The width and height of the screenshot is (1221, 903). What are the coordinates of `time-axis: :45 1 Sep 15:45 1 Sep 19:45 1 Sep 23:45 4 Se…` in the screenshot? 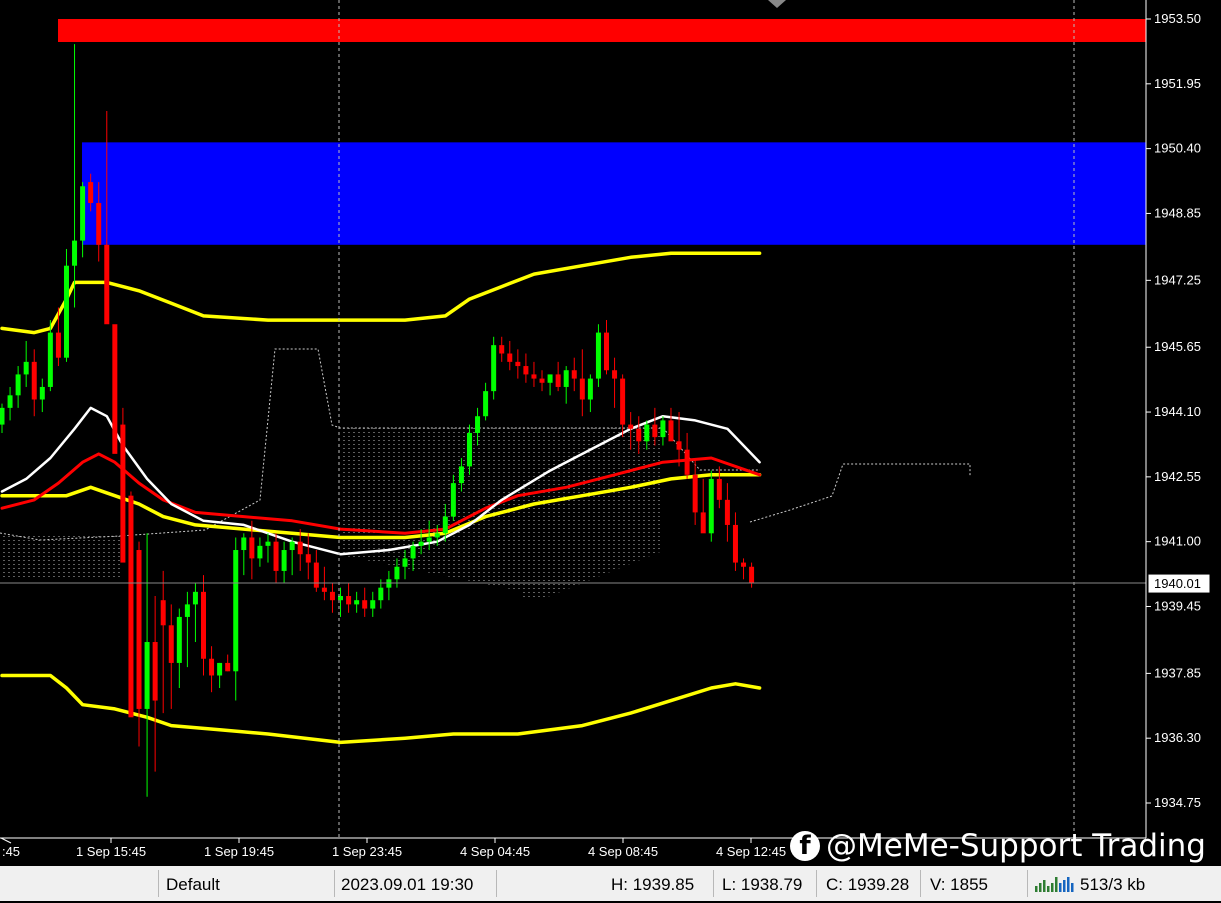 It's located at (393, 848).